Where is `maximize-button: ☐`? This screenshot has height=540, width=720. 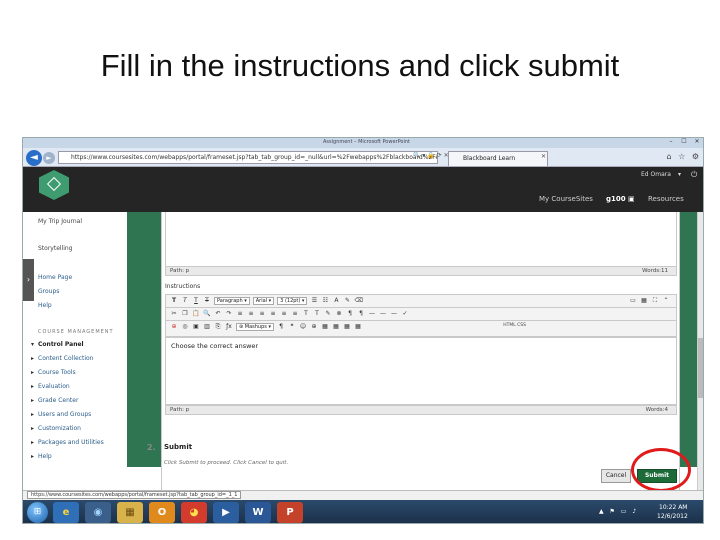 maximize-button: ☐ is located at coordinates (684, 142).